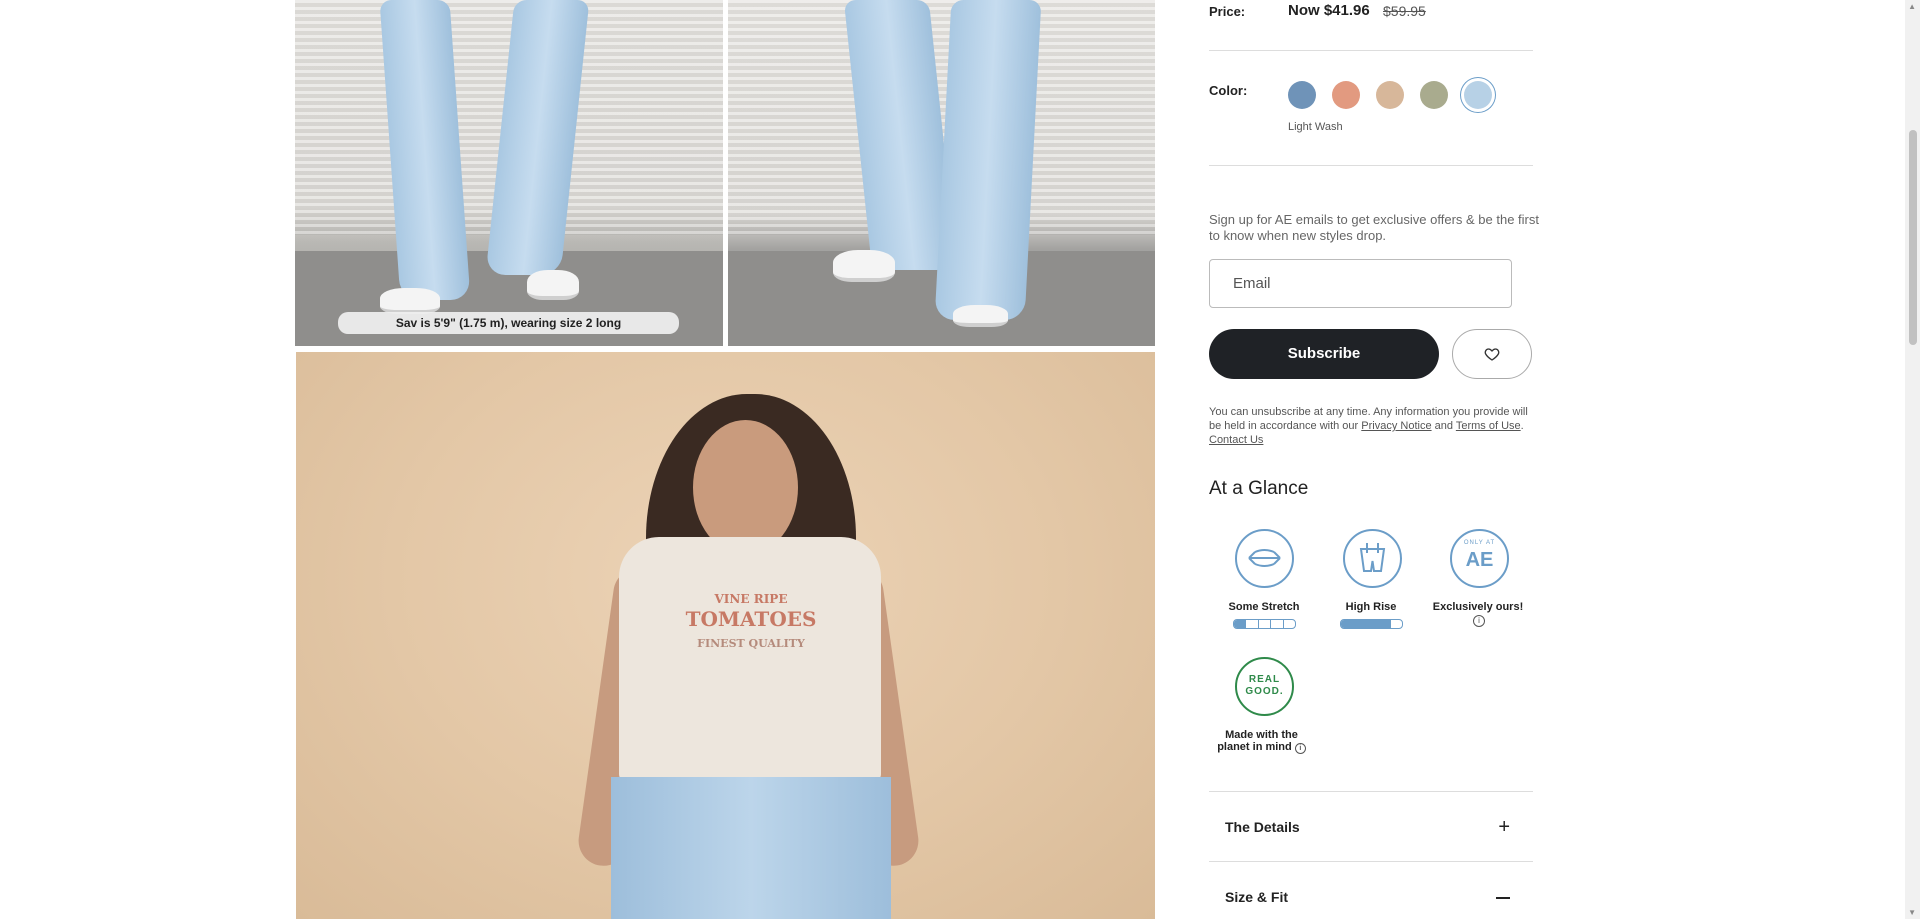 The height and width of the screenshot is (919, 1920). I want to click on rise-meter, so click(1371, 624).